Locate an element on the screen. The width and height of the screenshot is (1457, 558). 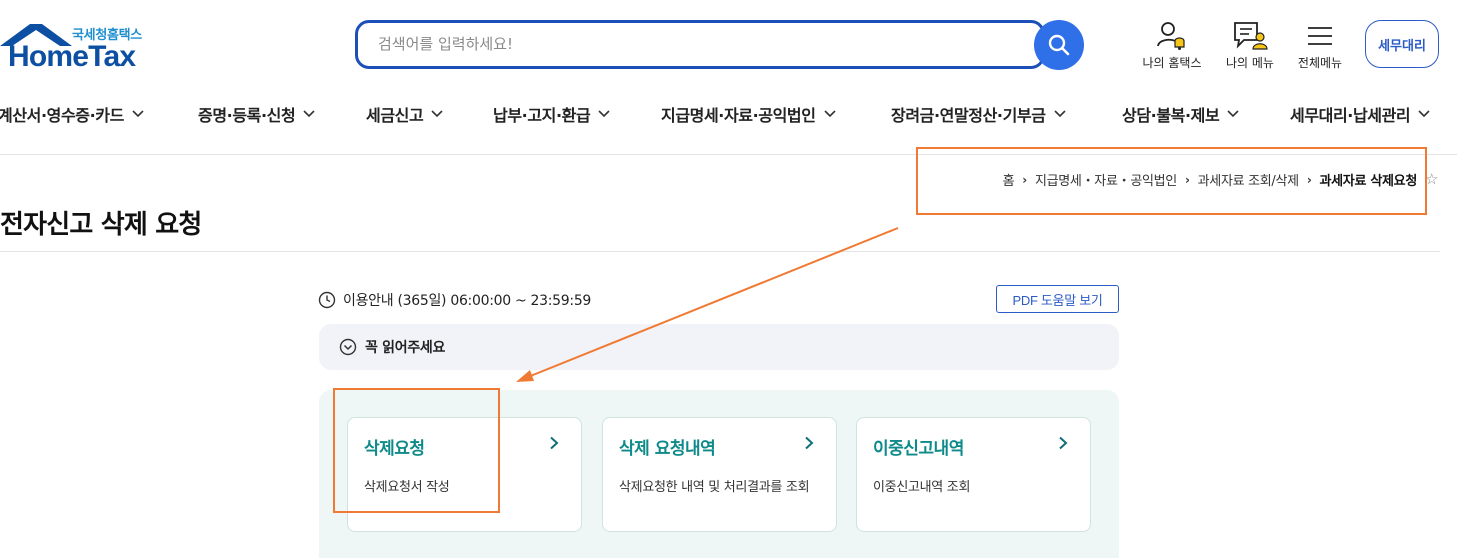
hometax-logo: 국세청홈택스 HomeTax is located at coordinates (80, 46).